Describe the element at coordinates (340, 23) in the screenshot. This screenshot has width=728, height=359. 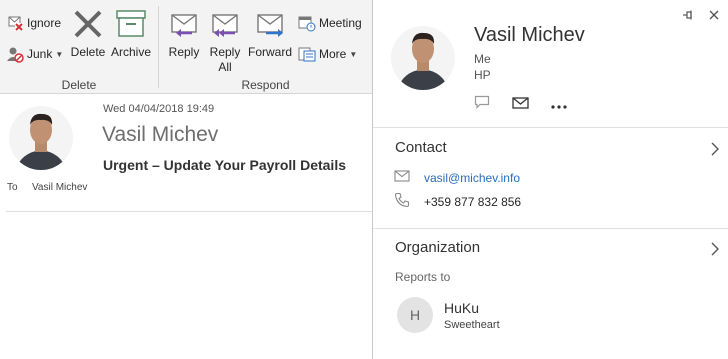
I see `meeting-label: Meeting` at that location.